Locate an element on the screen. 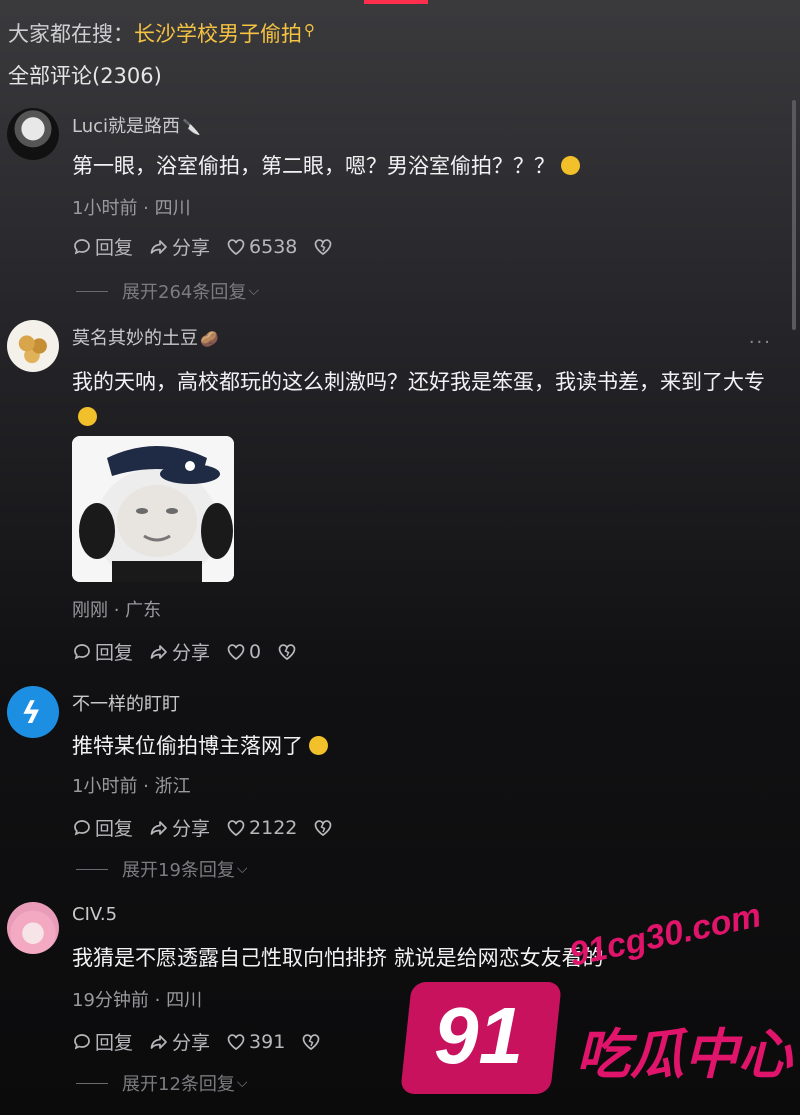 This screenshot has height=1115, width=800. search-suggestion-prefix: 大家都在搜： is located at coordinates (71, 34).